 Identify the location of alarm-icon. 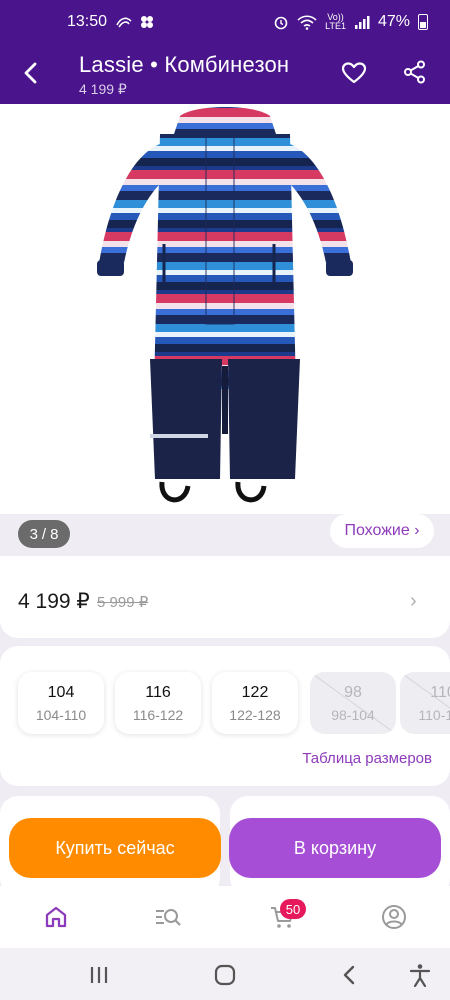
(281, 23).